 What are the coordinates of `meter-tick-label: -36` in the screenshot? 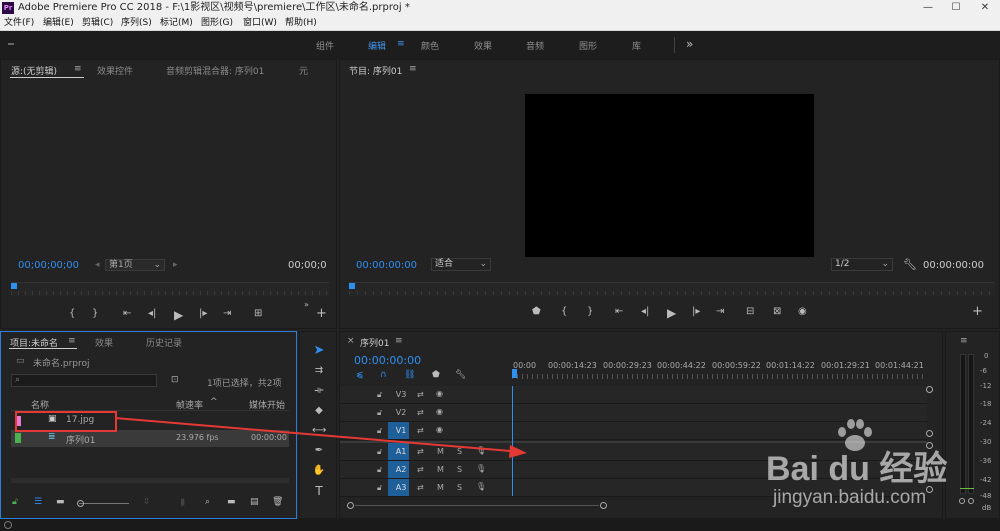 It's located at (986, 461).